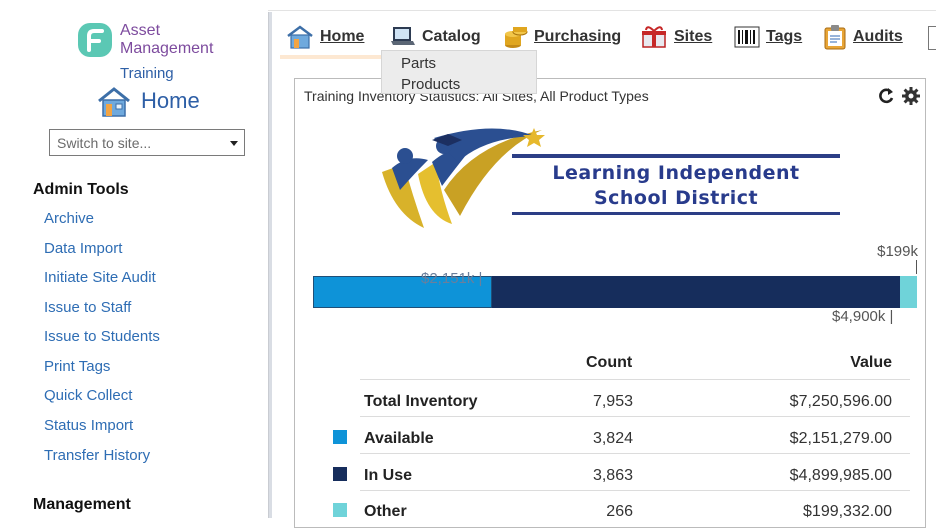 Image resolution: width=936 pixels, height=528 pixels. I want to click on bar-segment-other, so click(908, 292).